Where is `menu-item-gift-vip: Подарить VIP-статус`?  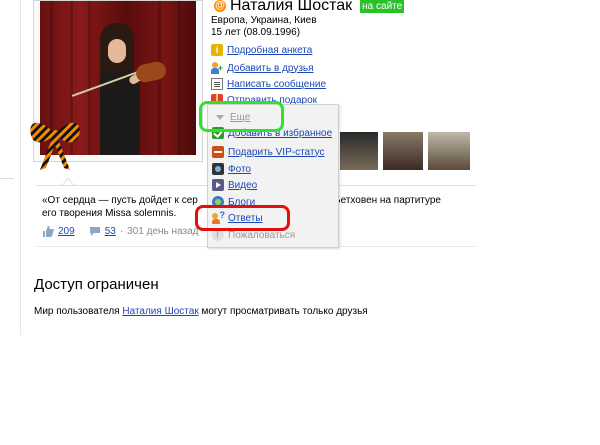 menu-item-gift-vip: Подарить VIP-статус is located at coordinates (268, 152).